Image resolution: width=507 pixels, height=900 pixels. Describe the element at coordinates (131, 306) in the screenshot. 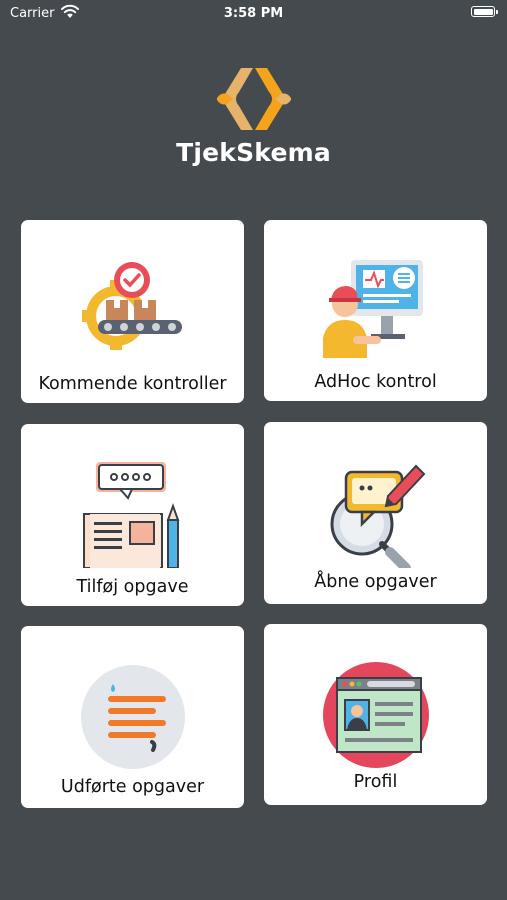

I see `conveyor-gear-icon` at that location.